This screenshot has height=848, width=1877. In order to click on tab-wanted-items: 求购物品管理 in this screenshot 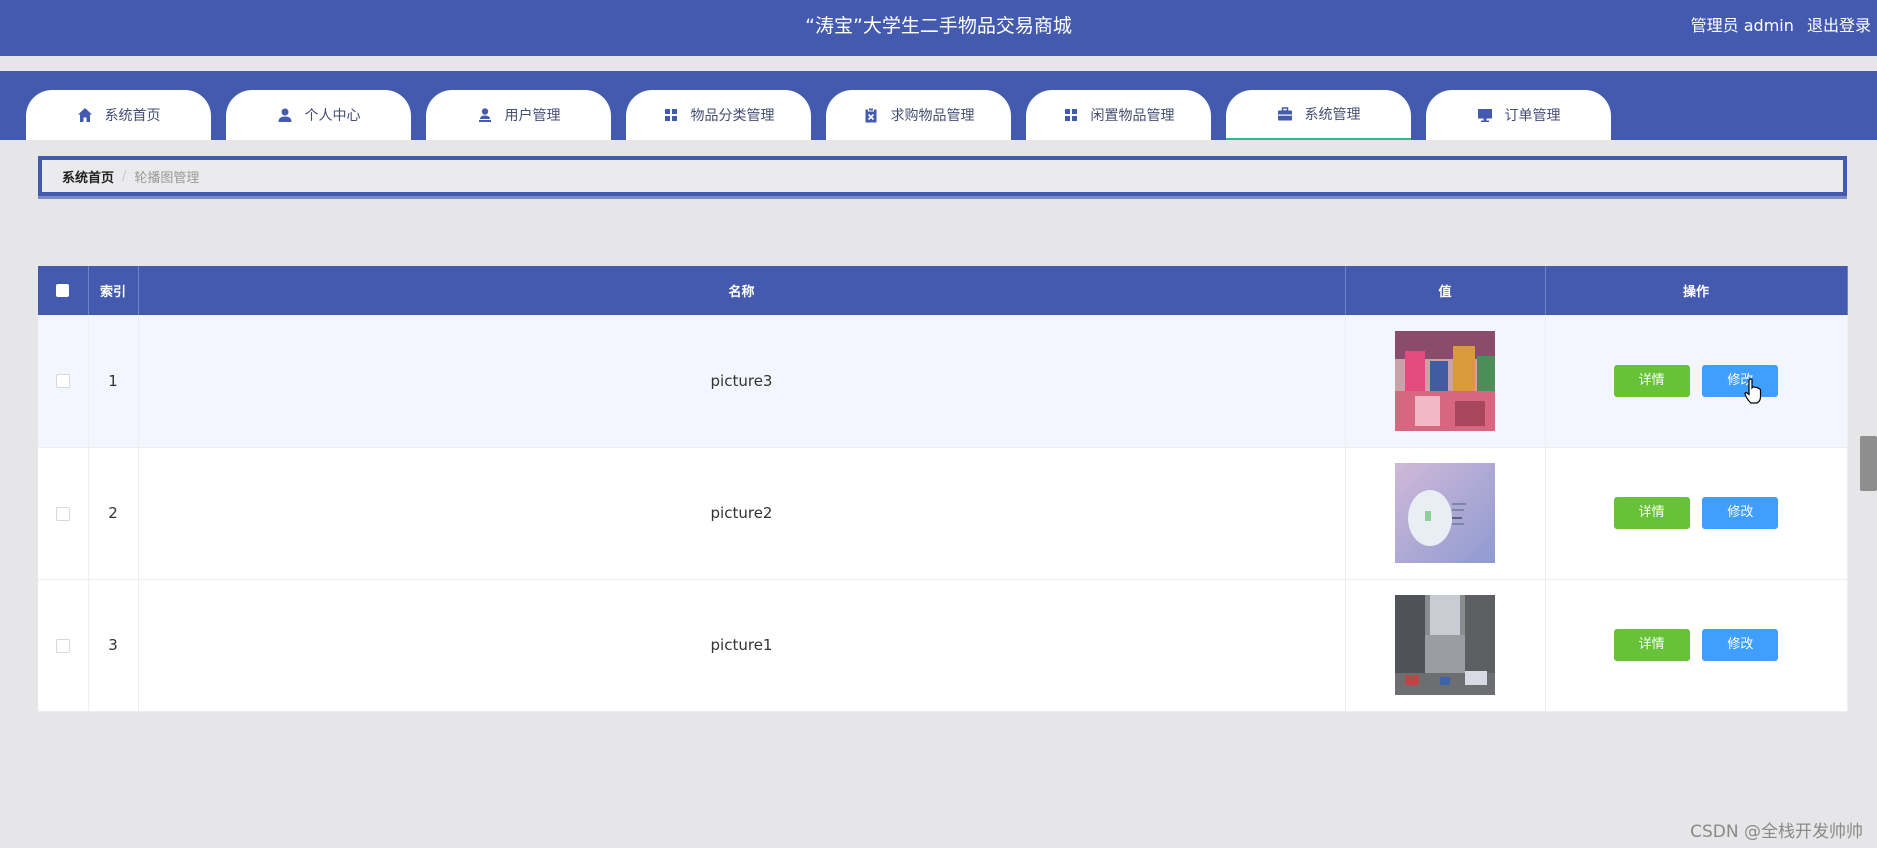, I will do `click(918, 115)`.